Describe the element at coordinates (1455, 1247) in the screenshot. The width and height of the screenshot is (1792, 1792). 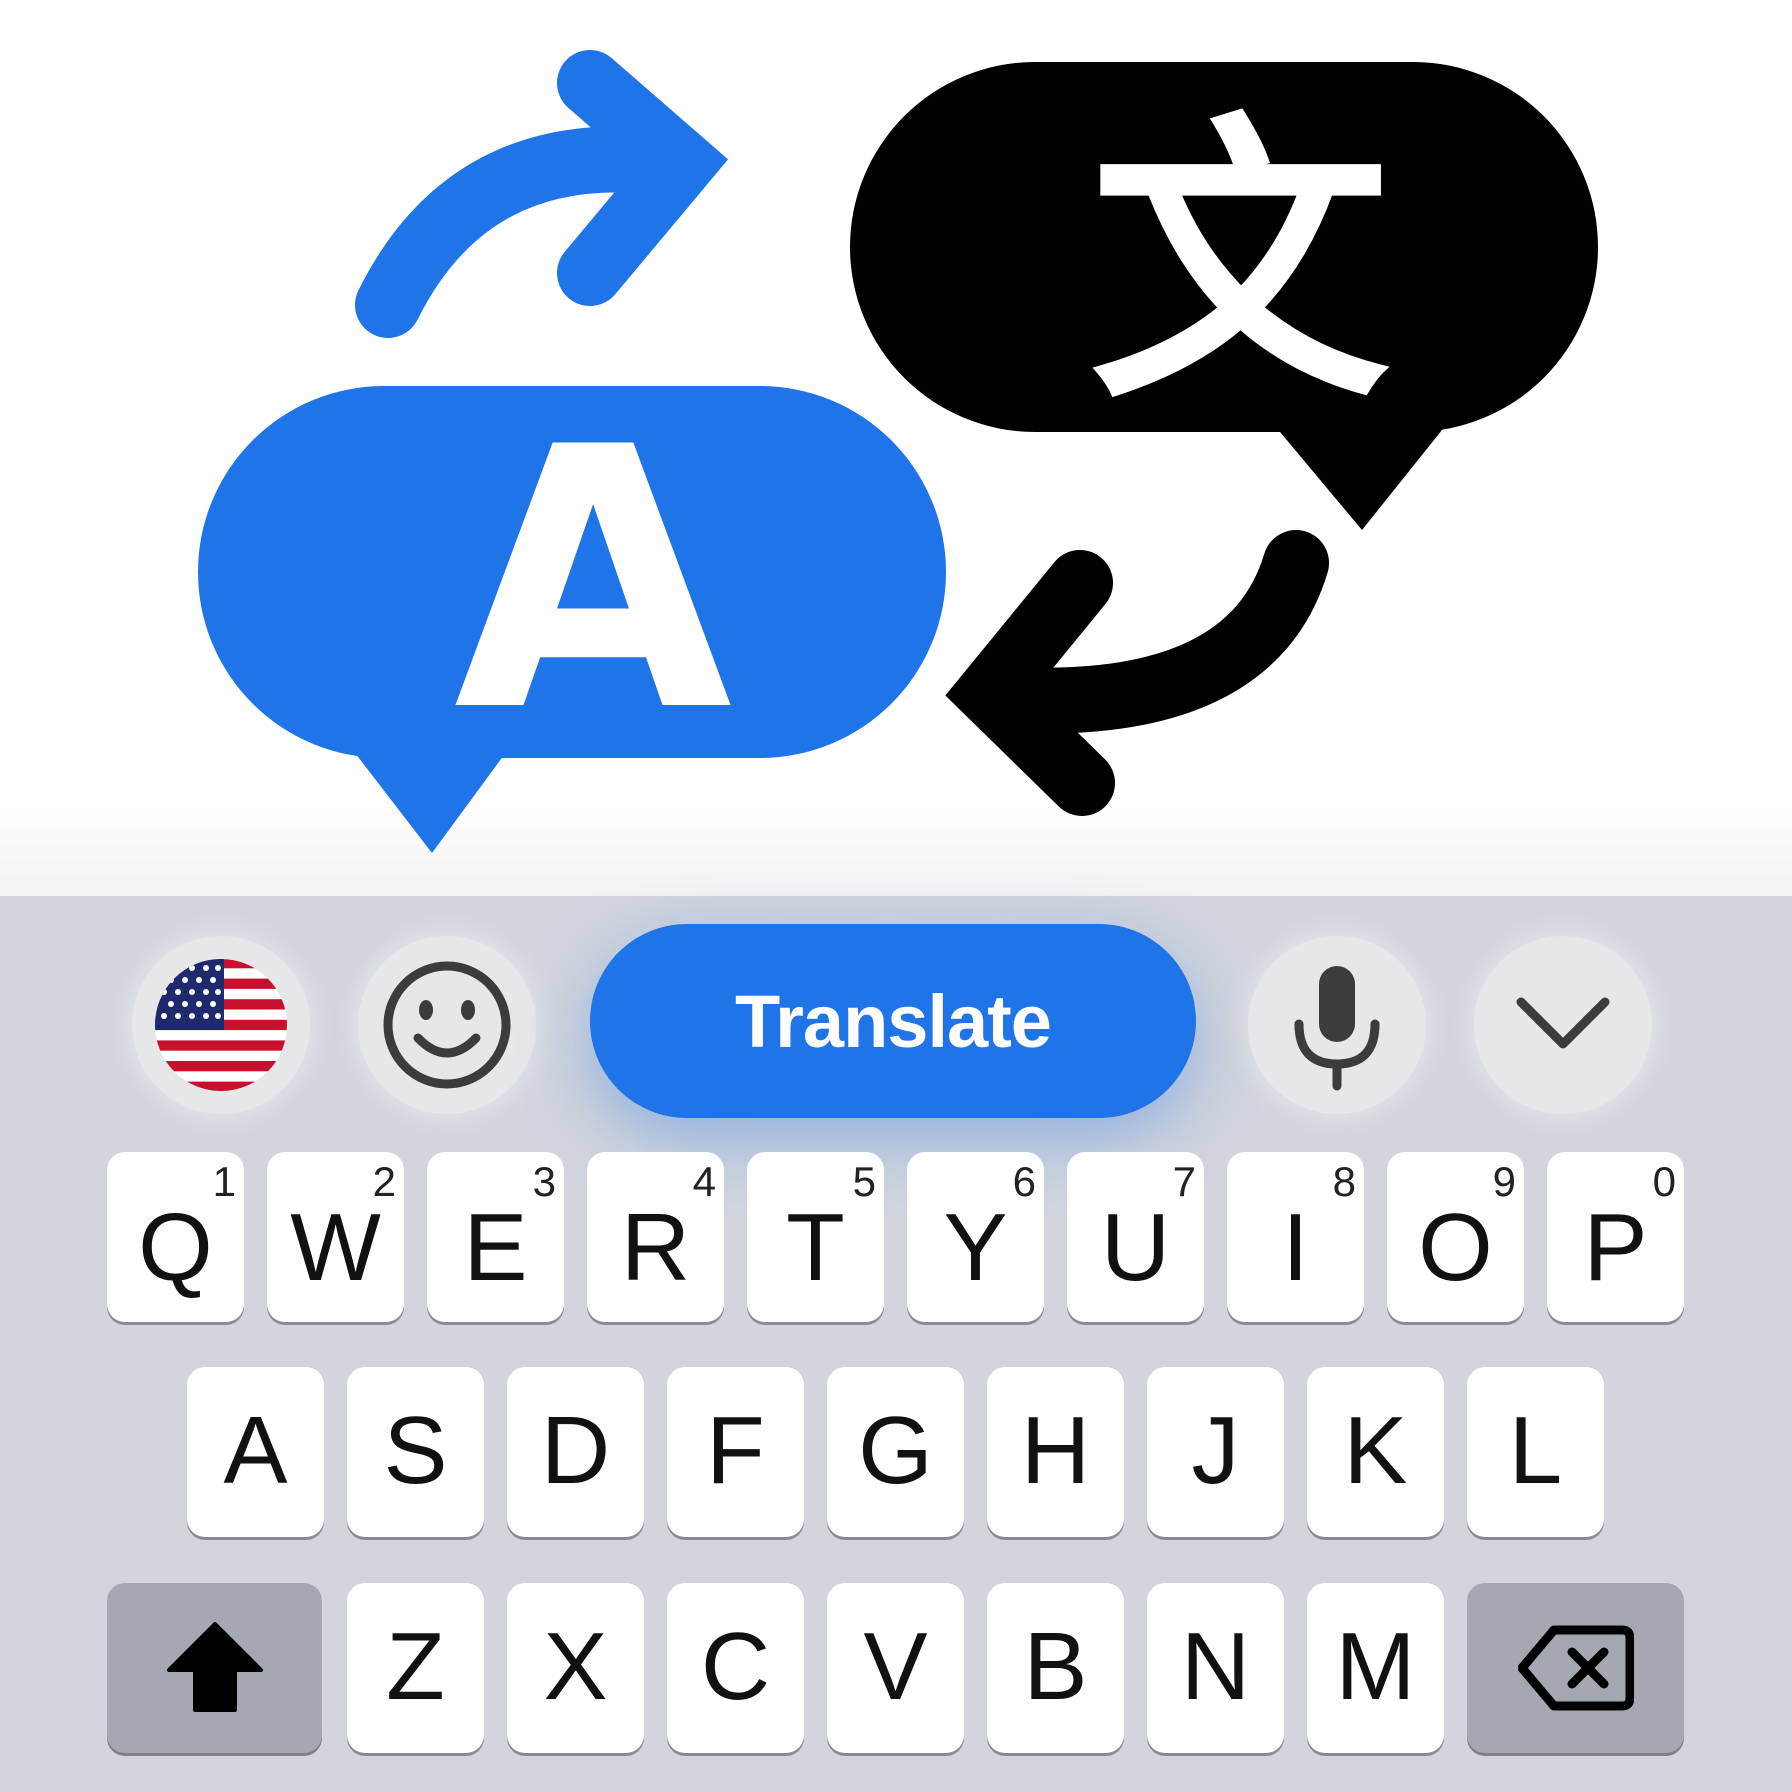
I see `key-label: O` at that location.